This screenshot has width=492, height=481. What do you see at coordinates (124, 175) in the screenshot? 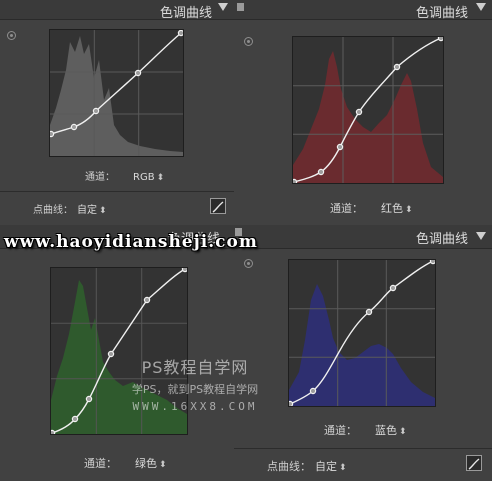
I see `channel-selector: 通道： RGB ⬍` at bounding box center [124, 175].